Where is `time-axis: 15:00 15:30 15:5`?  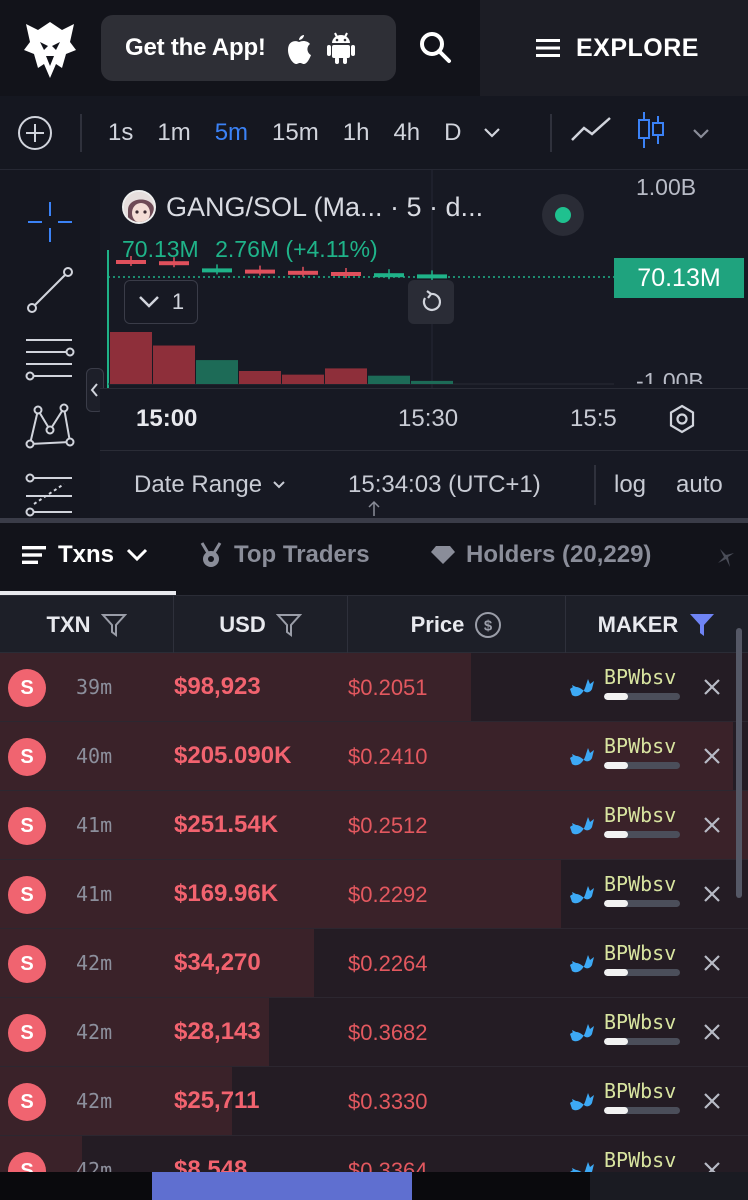
time-axis: 15:00 15:30 15:5 is located at coordinates (424, 419).